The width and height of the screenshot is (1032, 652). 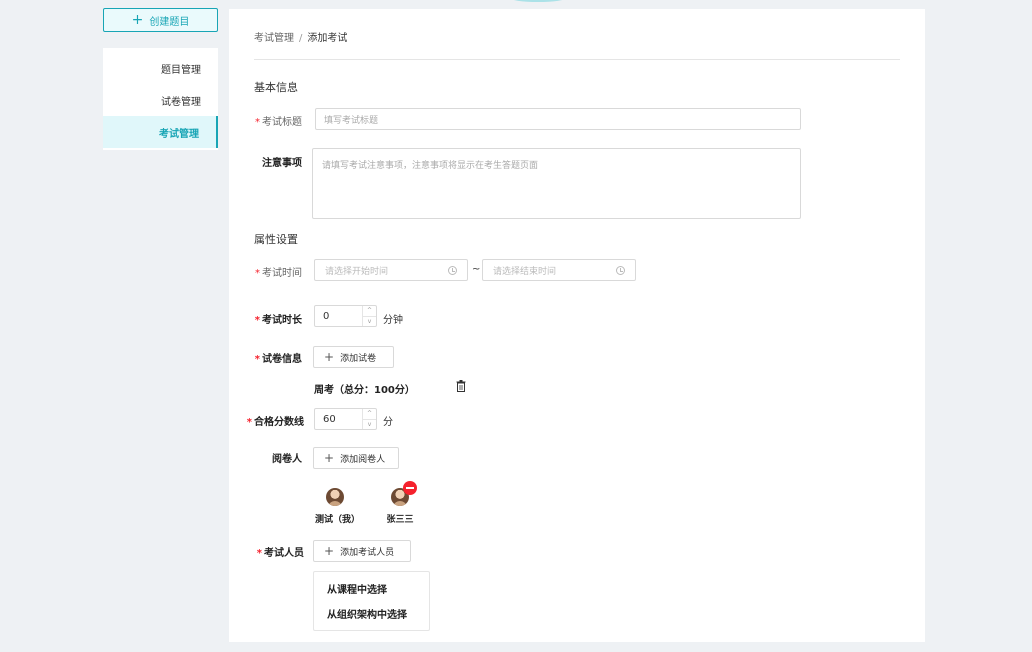 I want to click on duration-value: 0, so click(x=338, y=316).